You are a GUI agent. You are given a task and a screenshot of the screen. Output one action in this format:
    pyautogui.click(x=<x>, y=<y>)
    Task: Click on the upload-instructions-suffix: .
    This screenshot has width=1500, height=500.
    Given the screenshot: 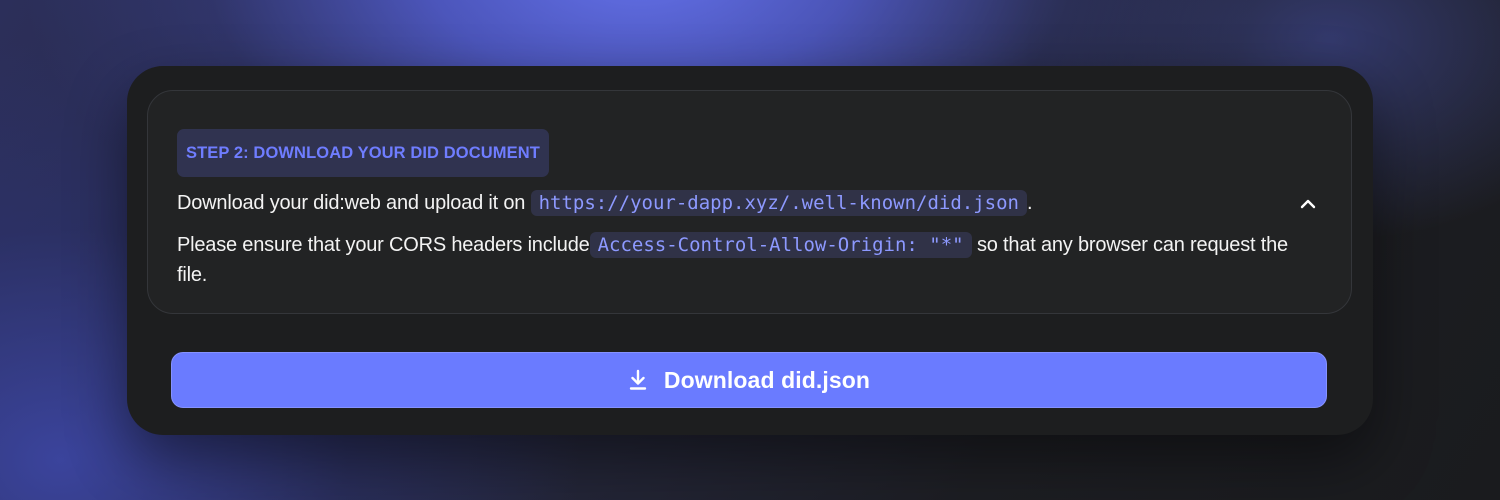 What is the action you would take?
    pyautogui.click(x=1030, y=203)
    